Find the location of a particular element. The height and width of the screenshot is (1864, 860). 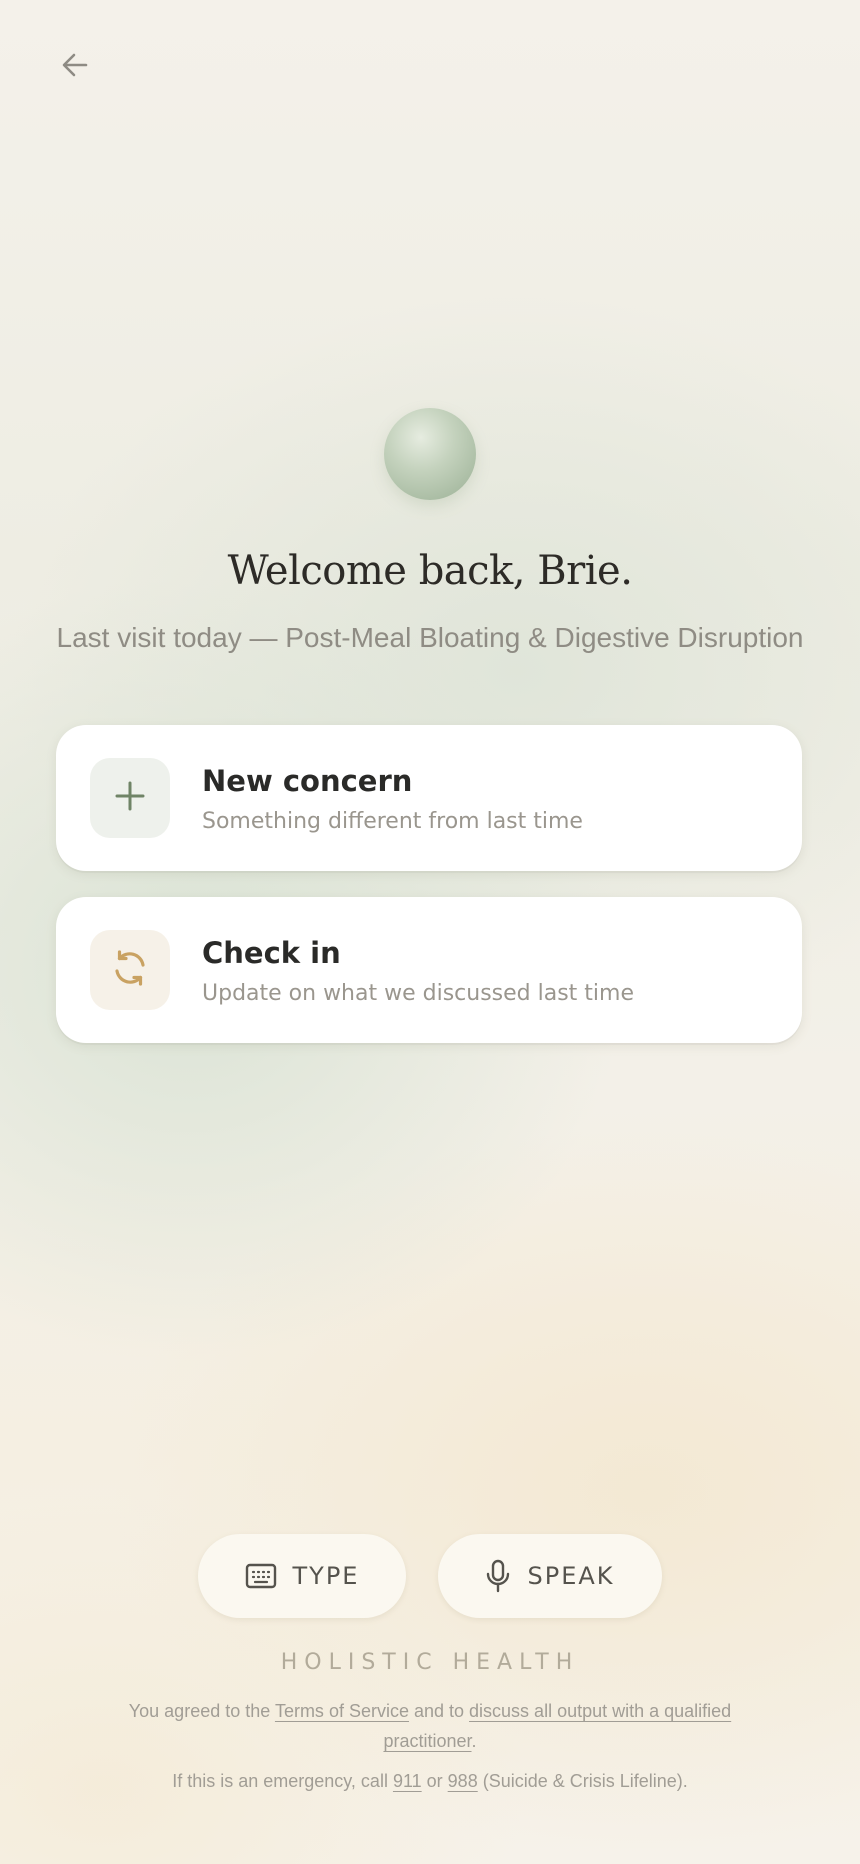

check-in-icon-box is located at coordinates (130, 970).